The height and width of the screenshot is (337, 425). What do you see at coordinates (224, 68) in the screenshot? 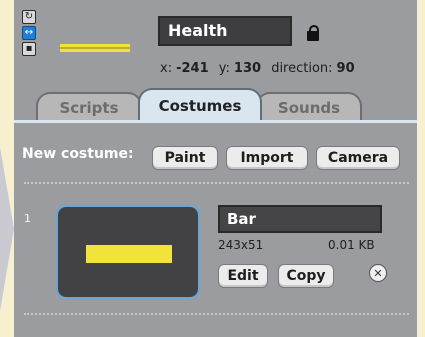
I see `y-label: y:` at bounding box center [224, 68].